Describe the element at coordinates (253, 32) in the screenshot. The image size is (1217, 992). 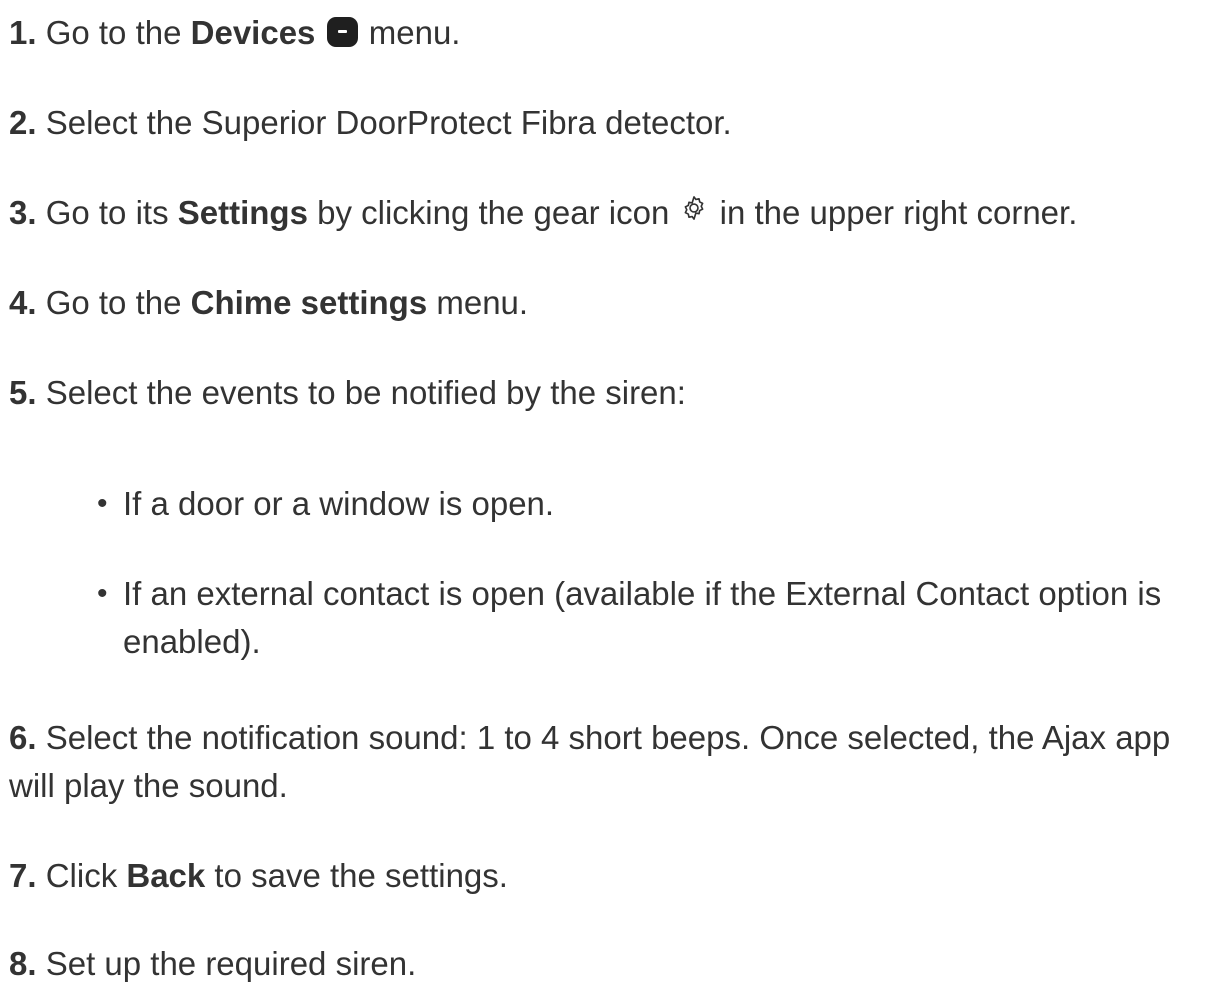
I see `devices-menu-label: Devices` at that location.